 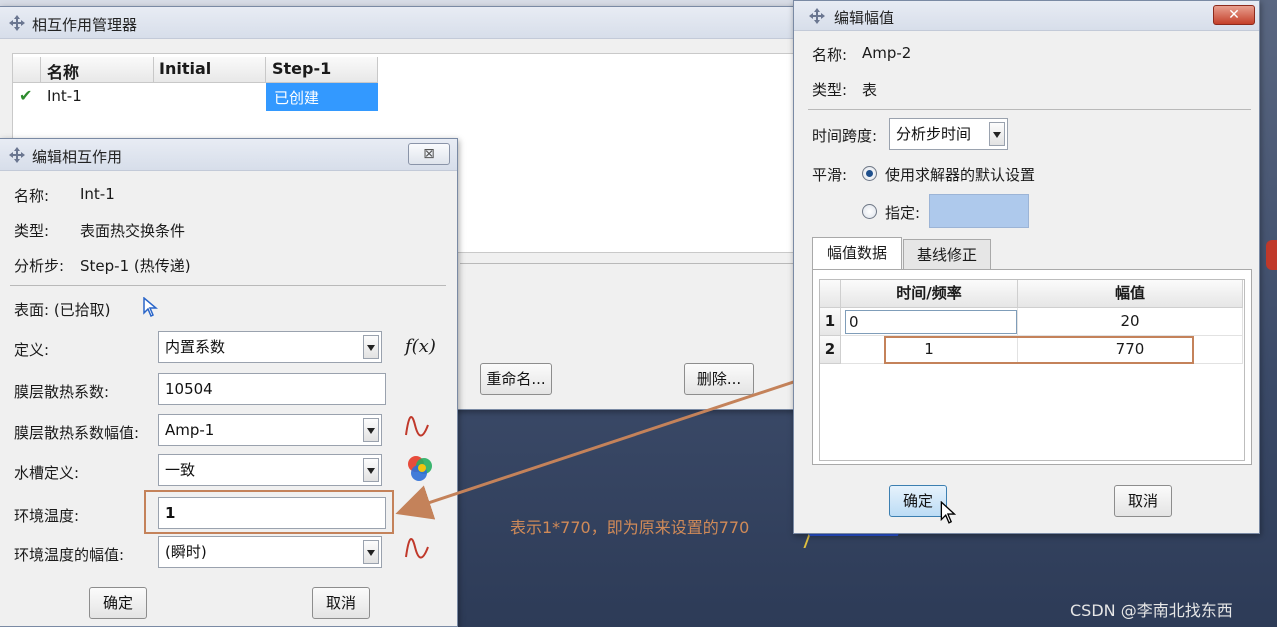 What do you see at coordinates (118, 603) in the screenshot?
I see `ok-button: 确定` at bounding box center [118, 603].